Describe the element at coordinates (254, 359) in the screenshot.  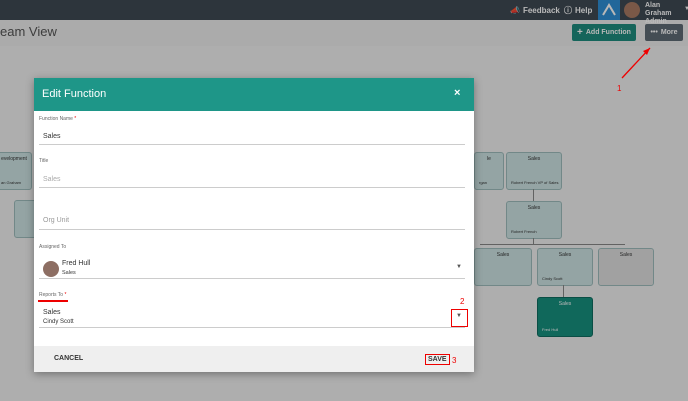
I see `dialog-footer: CANCEL SAVE 3` at that location.